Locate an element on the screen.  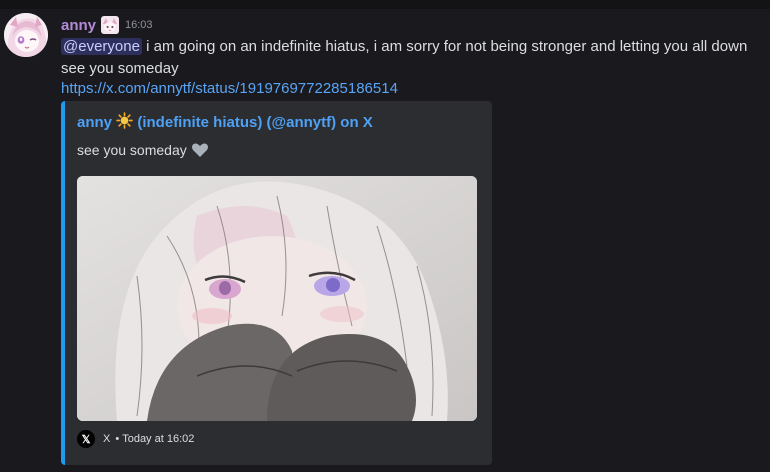
embed-footer-source: X is located at coordinates (107, 439).